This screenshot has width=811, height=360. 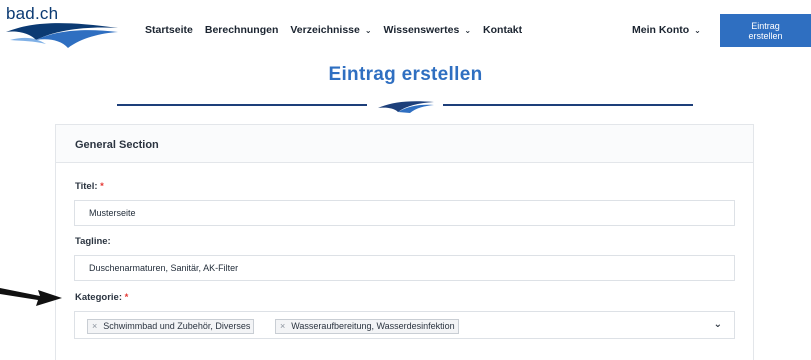 I want to click on tagline-label: Tagline:, so click(x=93, y=241).